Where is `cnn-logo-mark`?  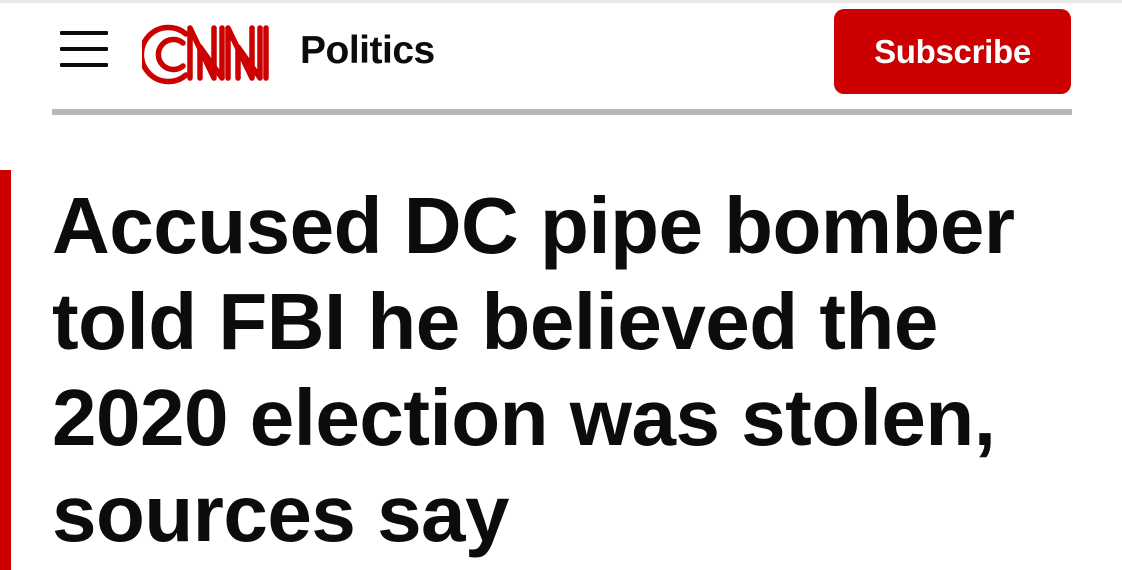 cnn-logo-mark is located at coordinates (205, 54).